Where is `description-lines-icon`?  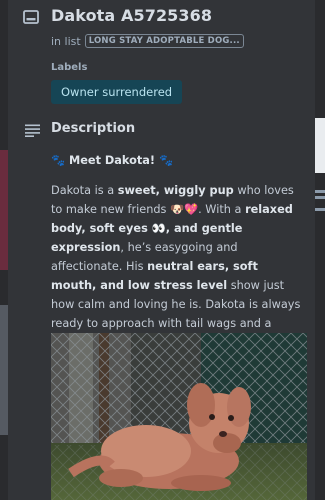
description-lines-icon is located at coordinates (32, 130).